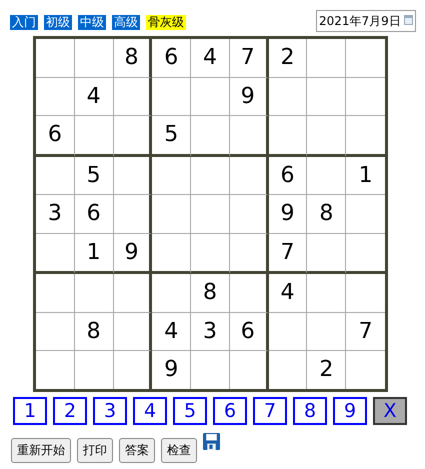 The width and height of the screenshot is (425, 469). What do you see at coordinates (408, 20) in the screenshot?
I see `calendar-icon` at bounding box center [408, 20].